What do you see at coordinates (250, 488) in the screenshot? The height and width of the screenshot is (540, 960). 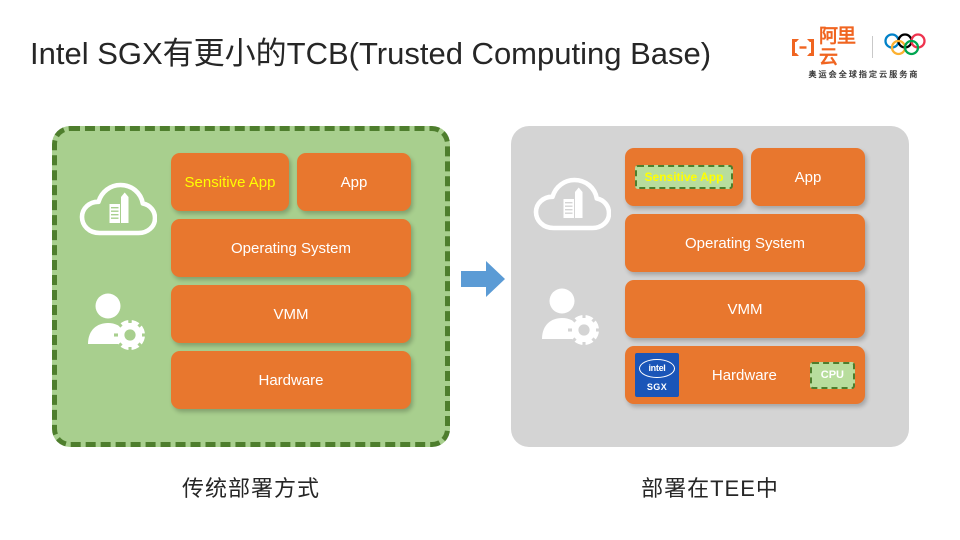 I see `caption-traditional: 传统部署方式` at bounding box center [250, 488].